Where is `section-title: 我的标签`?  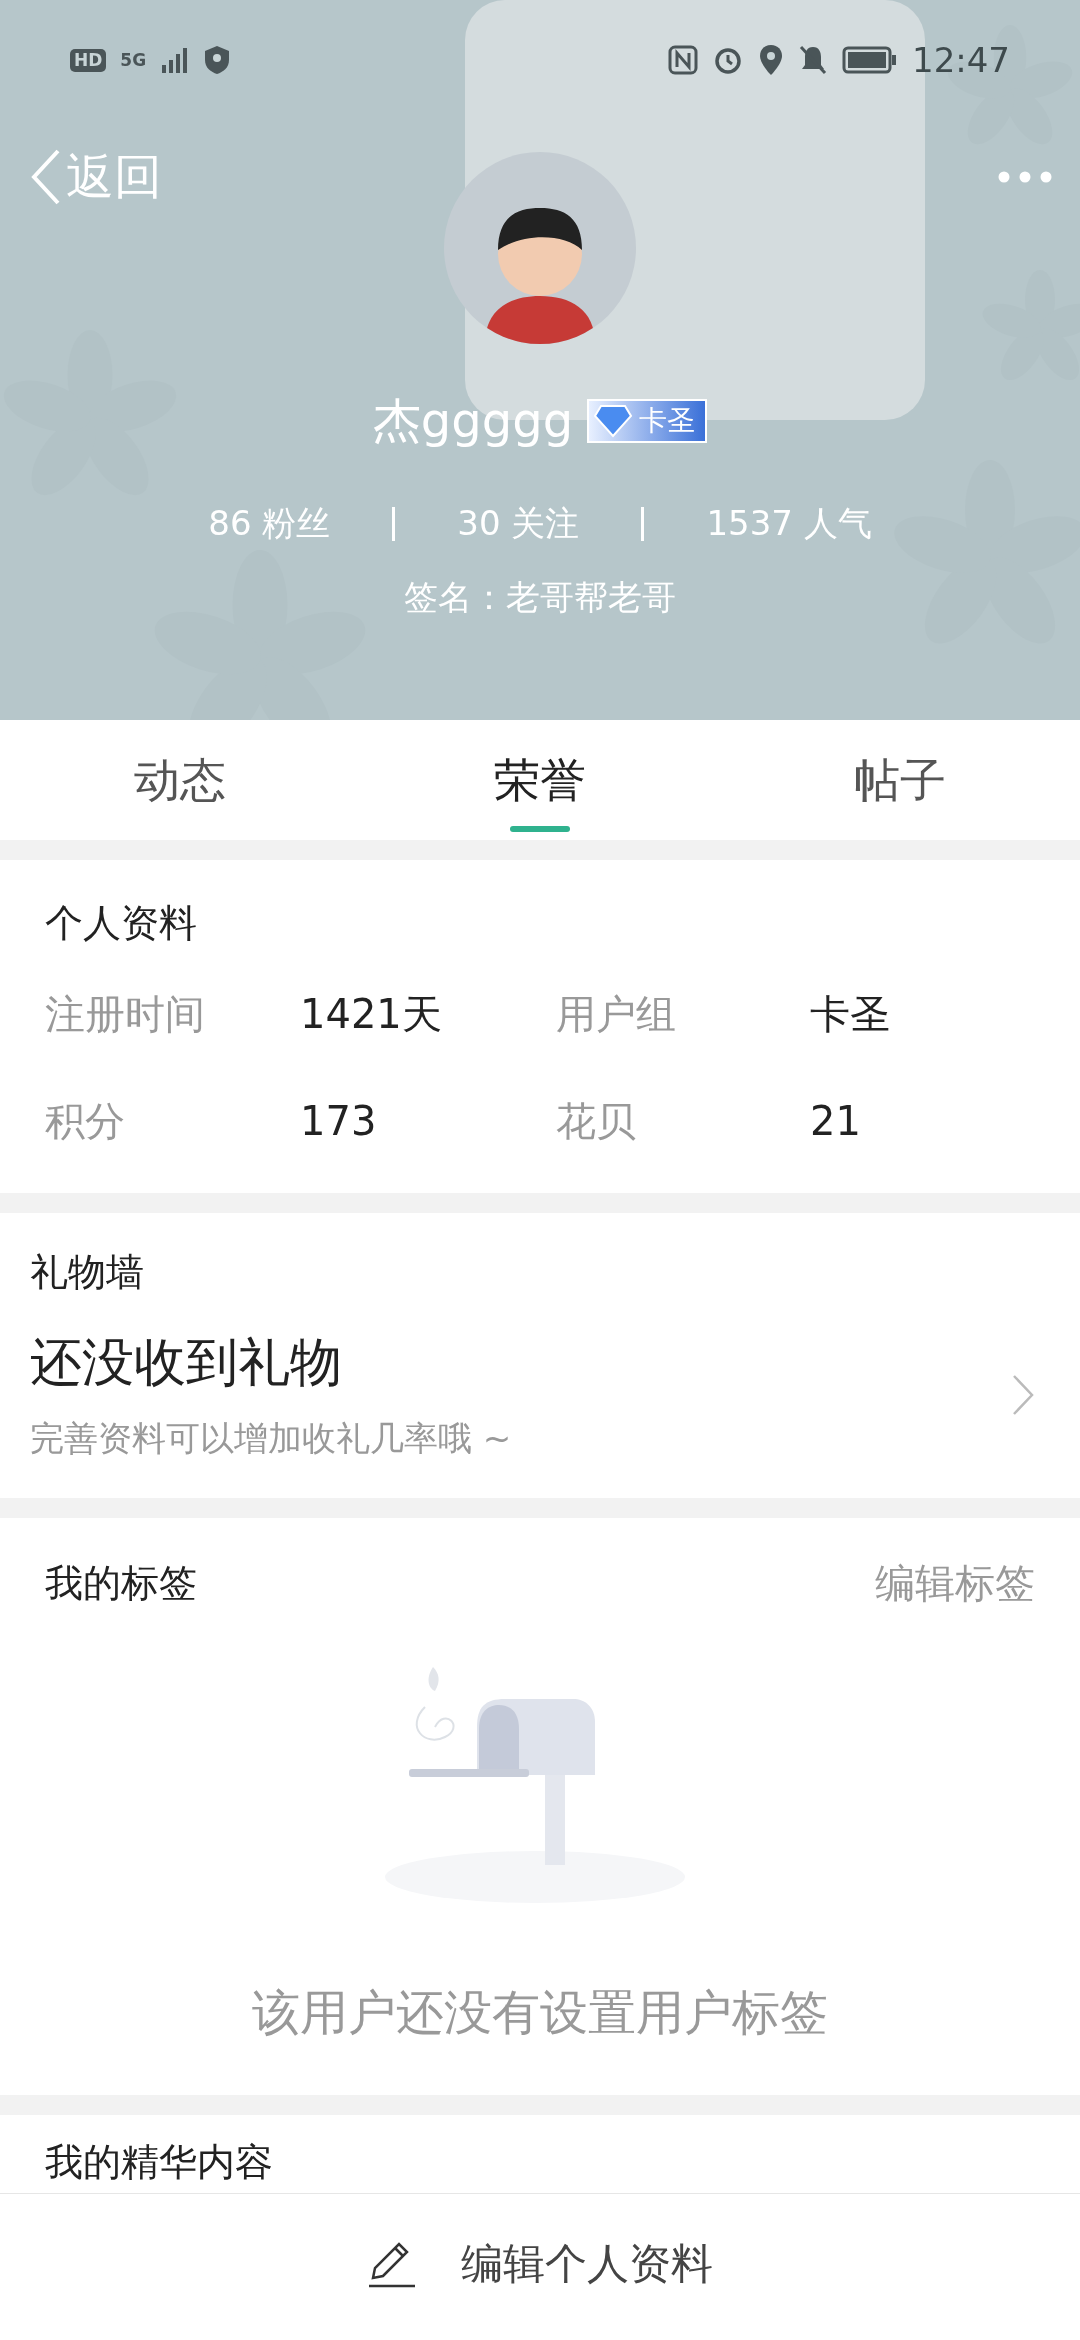 section-title: 我的标签 is located at coordinates (121, 1583).